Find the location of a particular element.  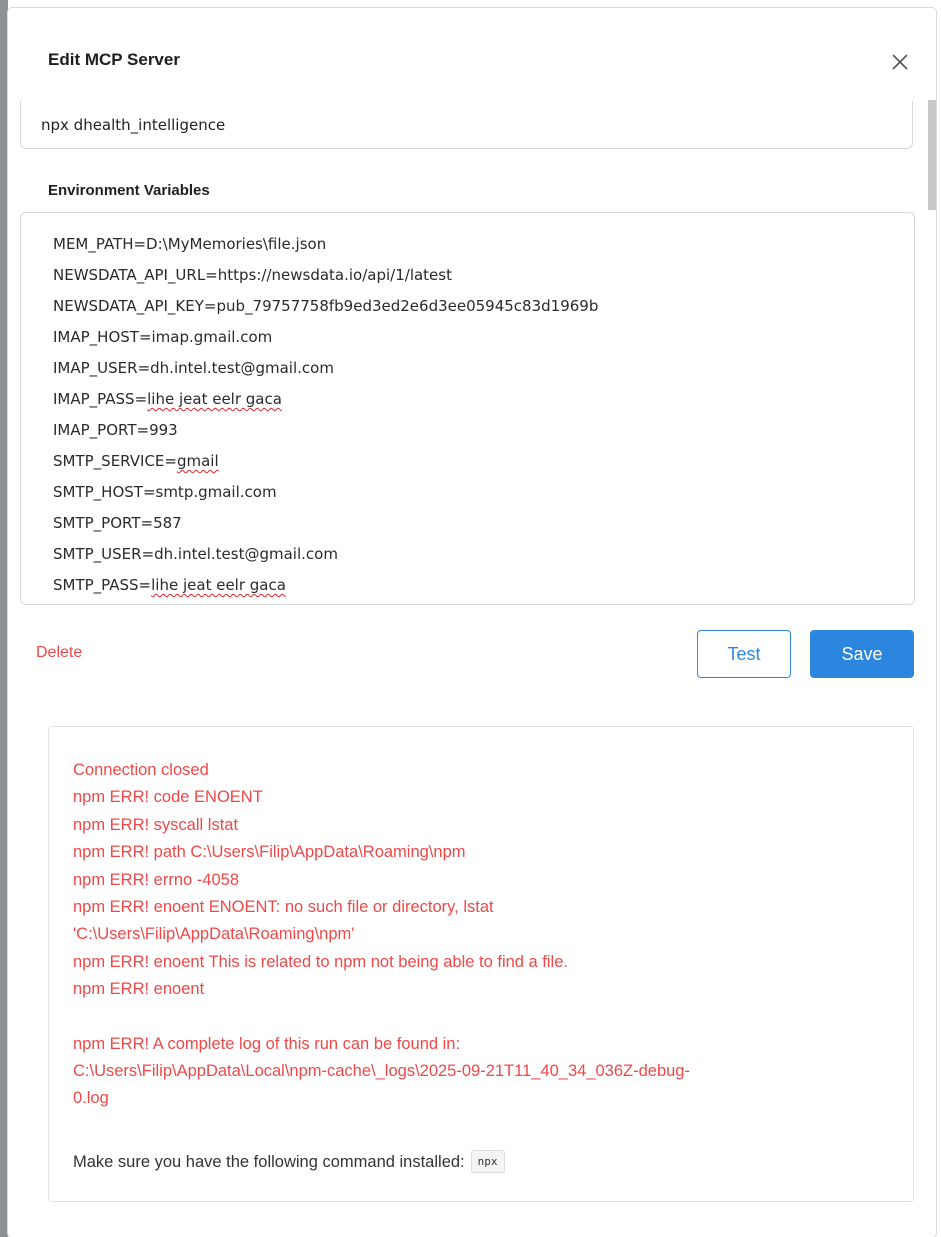

env-line: SMTP_HOST=smtp.gmail.com is located at coordinates (165, 492).